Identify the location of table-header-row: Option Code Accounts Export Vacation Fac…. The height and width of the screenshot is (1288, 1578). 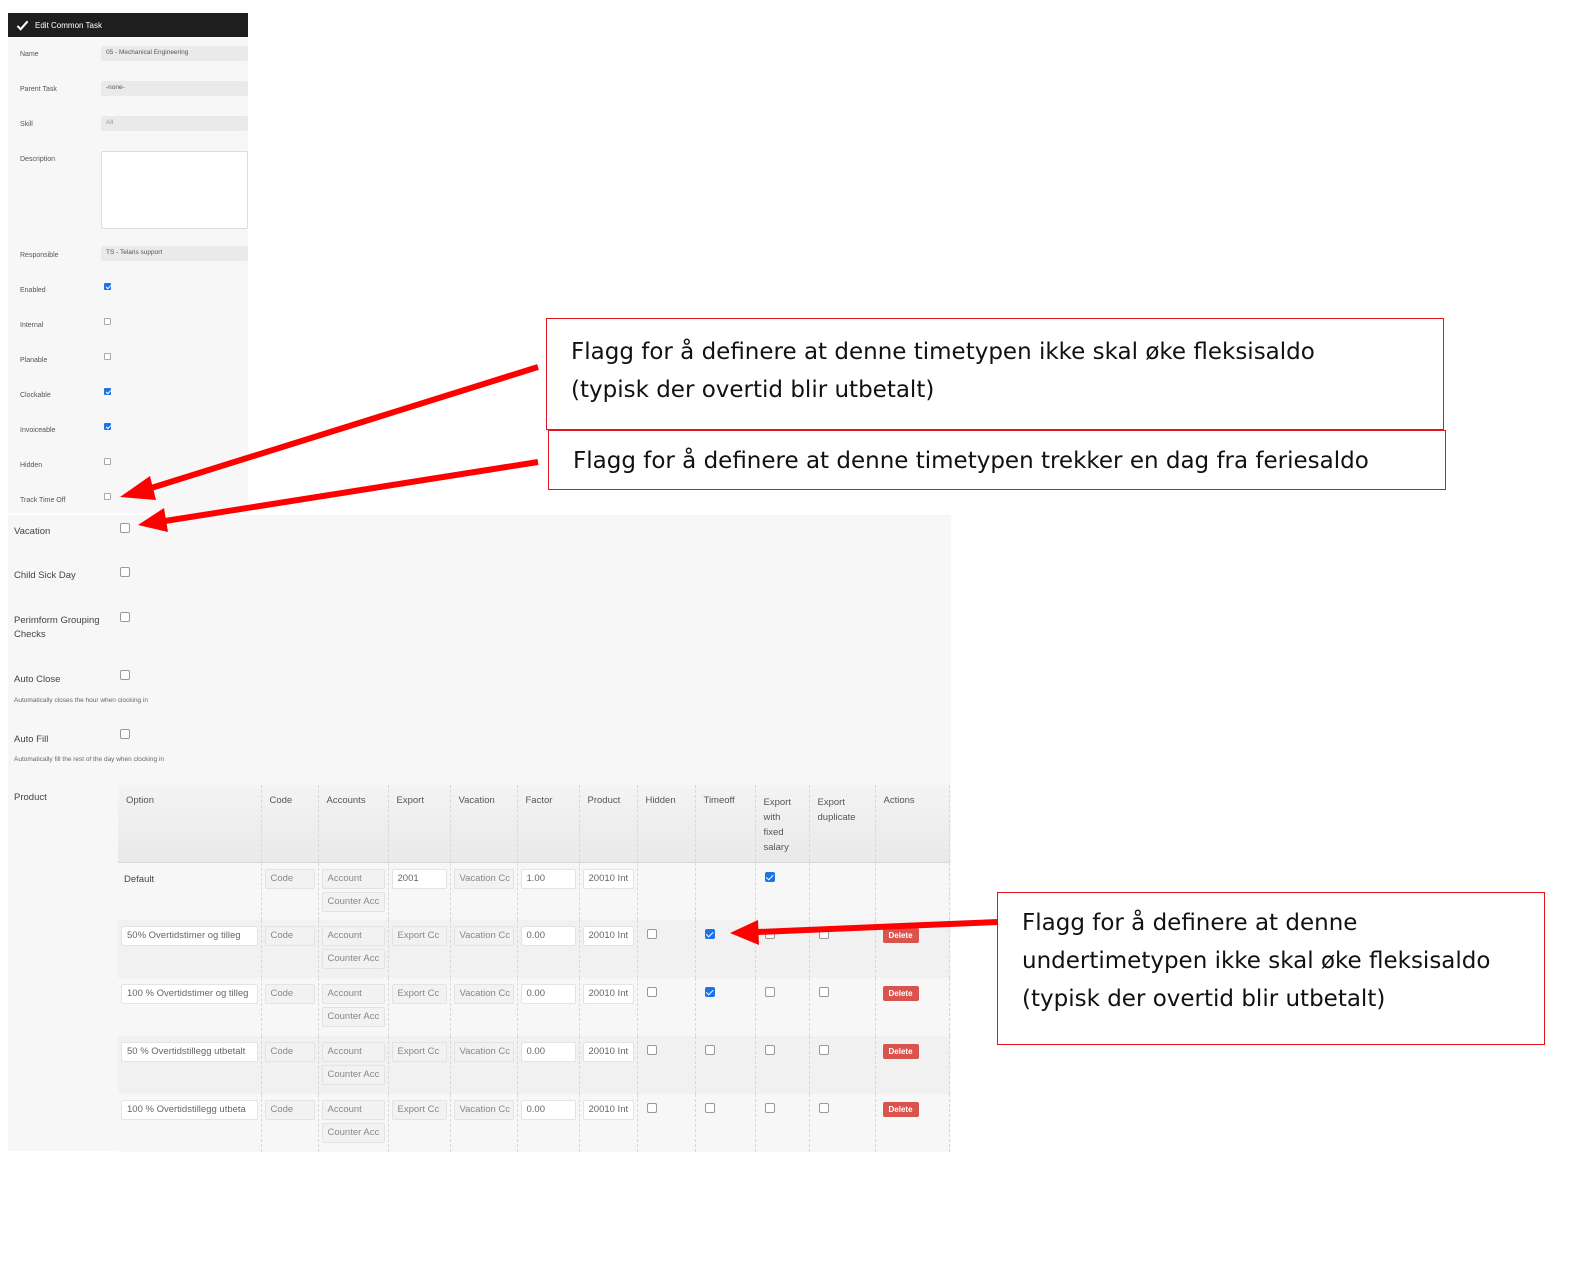
(534, 824).